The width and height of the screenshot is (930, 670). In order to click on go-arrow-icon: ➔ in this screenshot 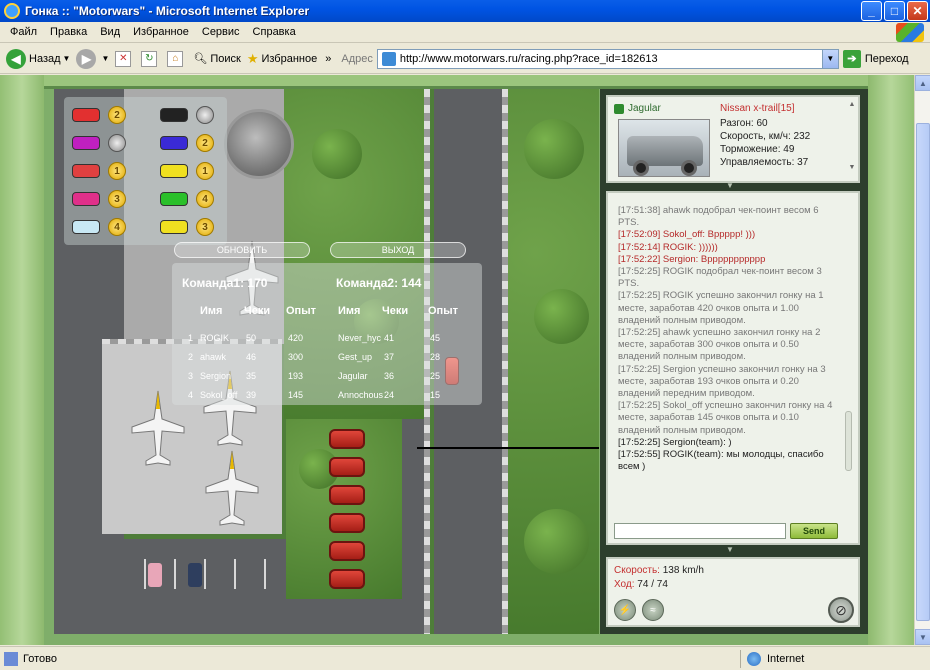, I will do `click(851, 58)`.